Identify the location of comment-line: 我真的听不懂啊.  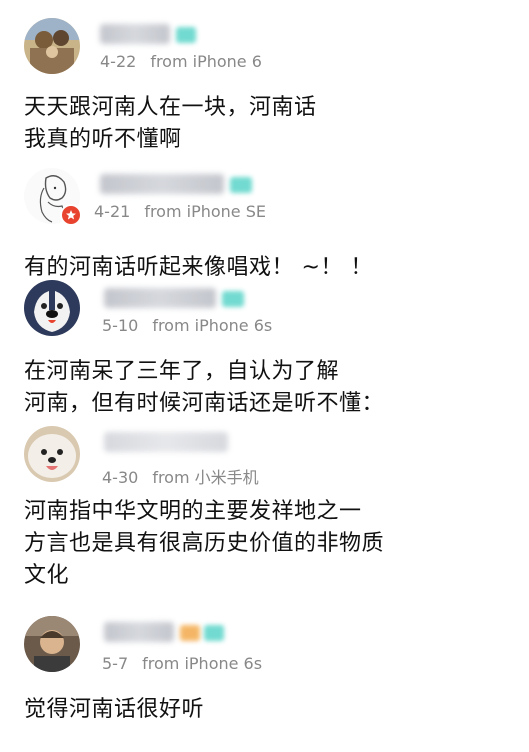
(103, 139).